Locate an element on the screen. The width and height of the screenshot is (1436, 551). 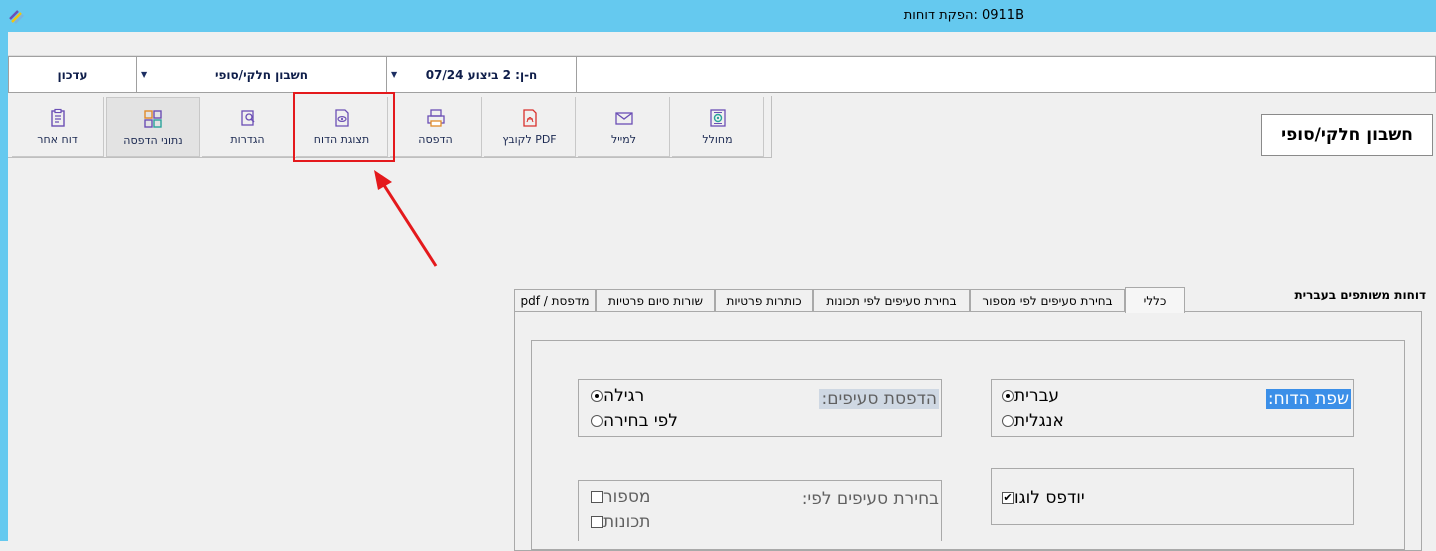
pdf-file-label: PDF לקובץ is located at coordinates (529, 139).